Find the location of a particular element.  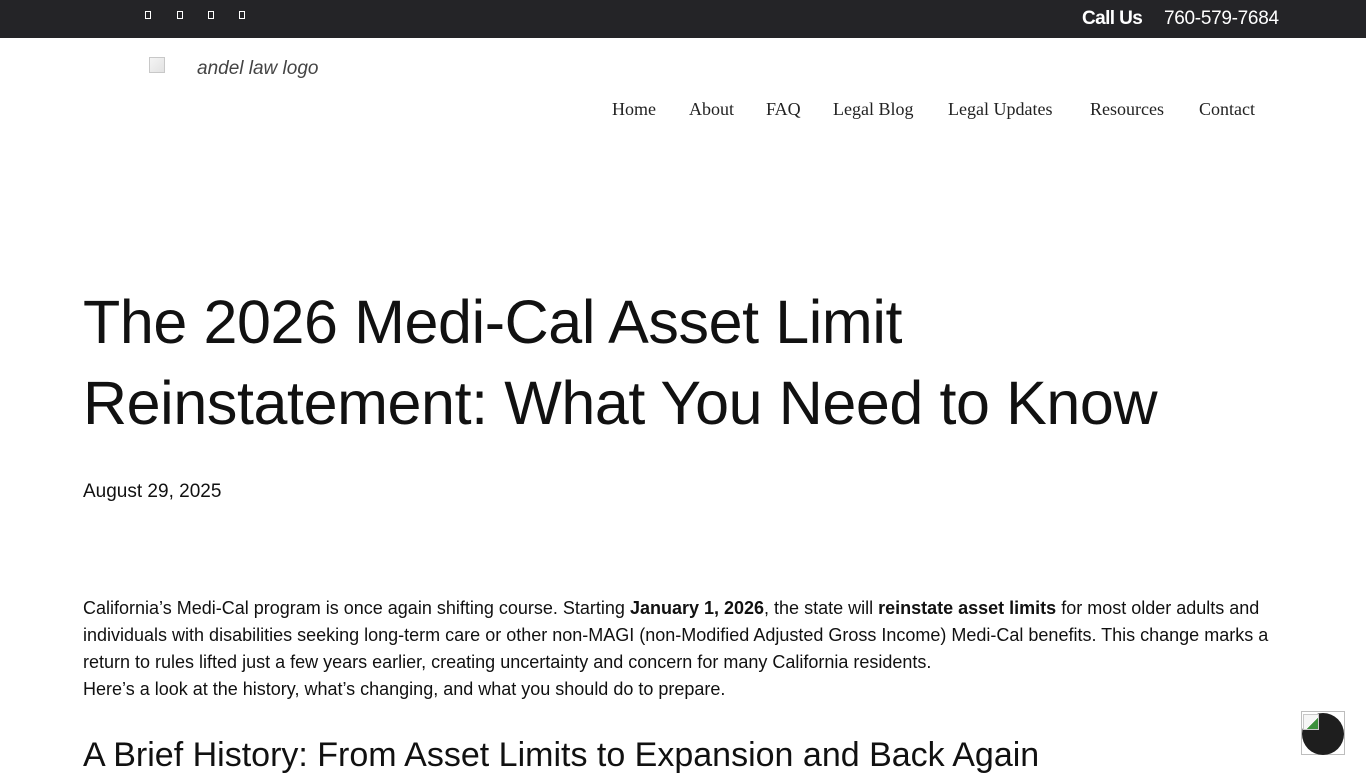

logo-alt-text: andel law logo is located at coordinates (258, 68).